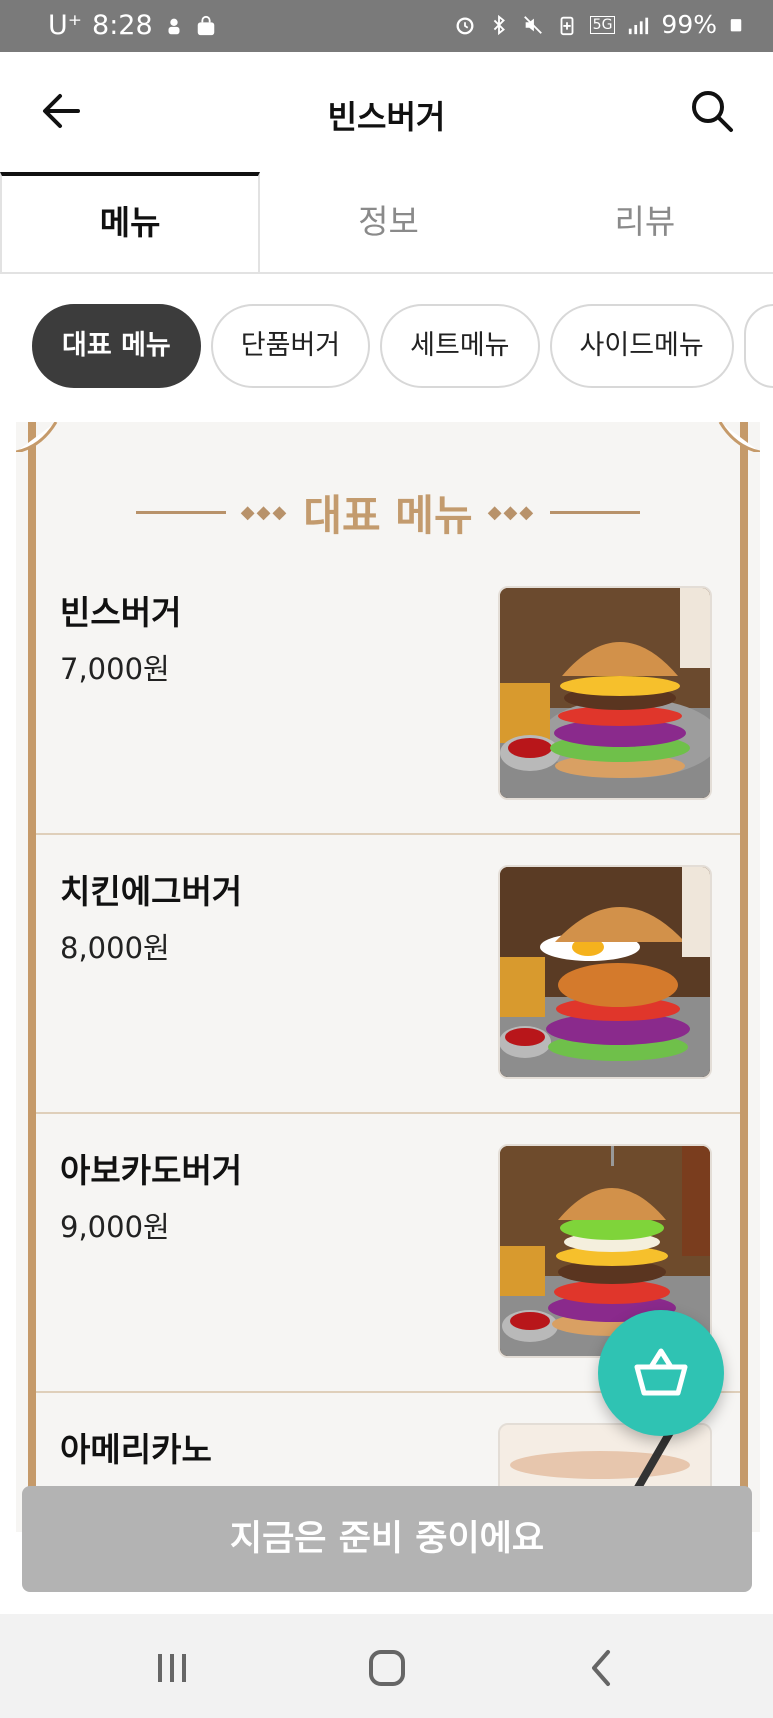 This screenshot has width=773, height=1718. I want to click on tab-reviews: 리뷰, so click(645, 222).